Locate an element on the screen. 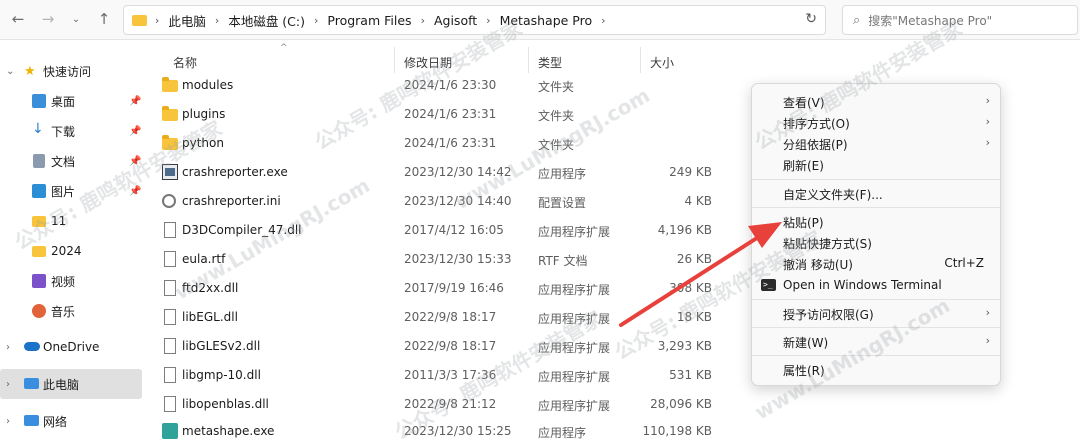 Image resolution: width=1080 pixels, height=446 pixels. menu-item-open-terminal: >_ Open in Windows Terminal is located at coordinates (876, 285).